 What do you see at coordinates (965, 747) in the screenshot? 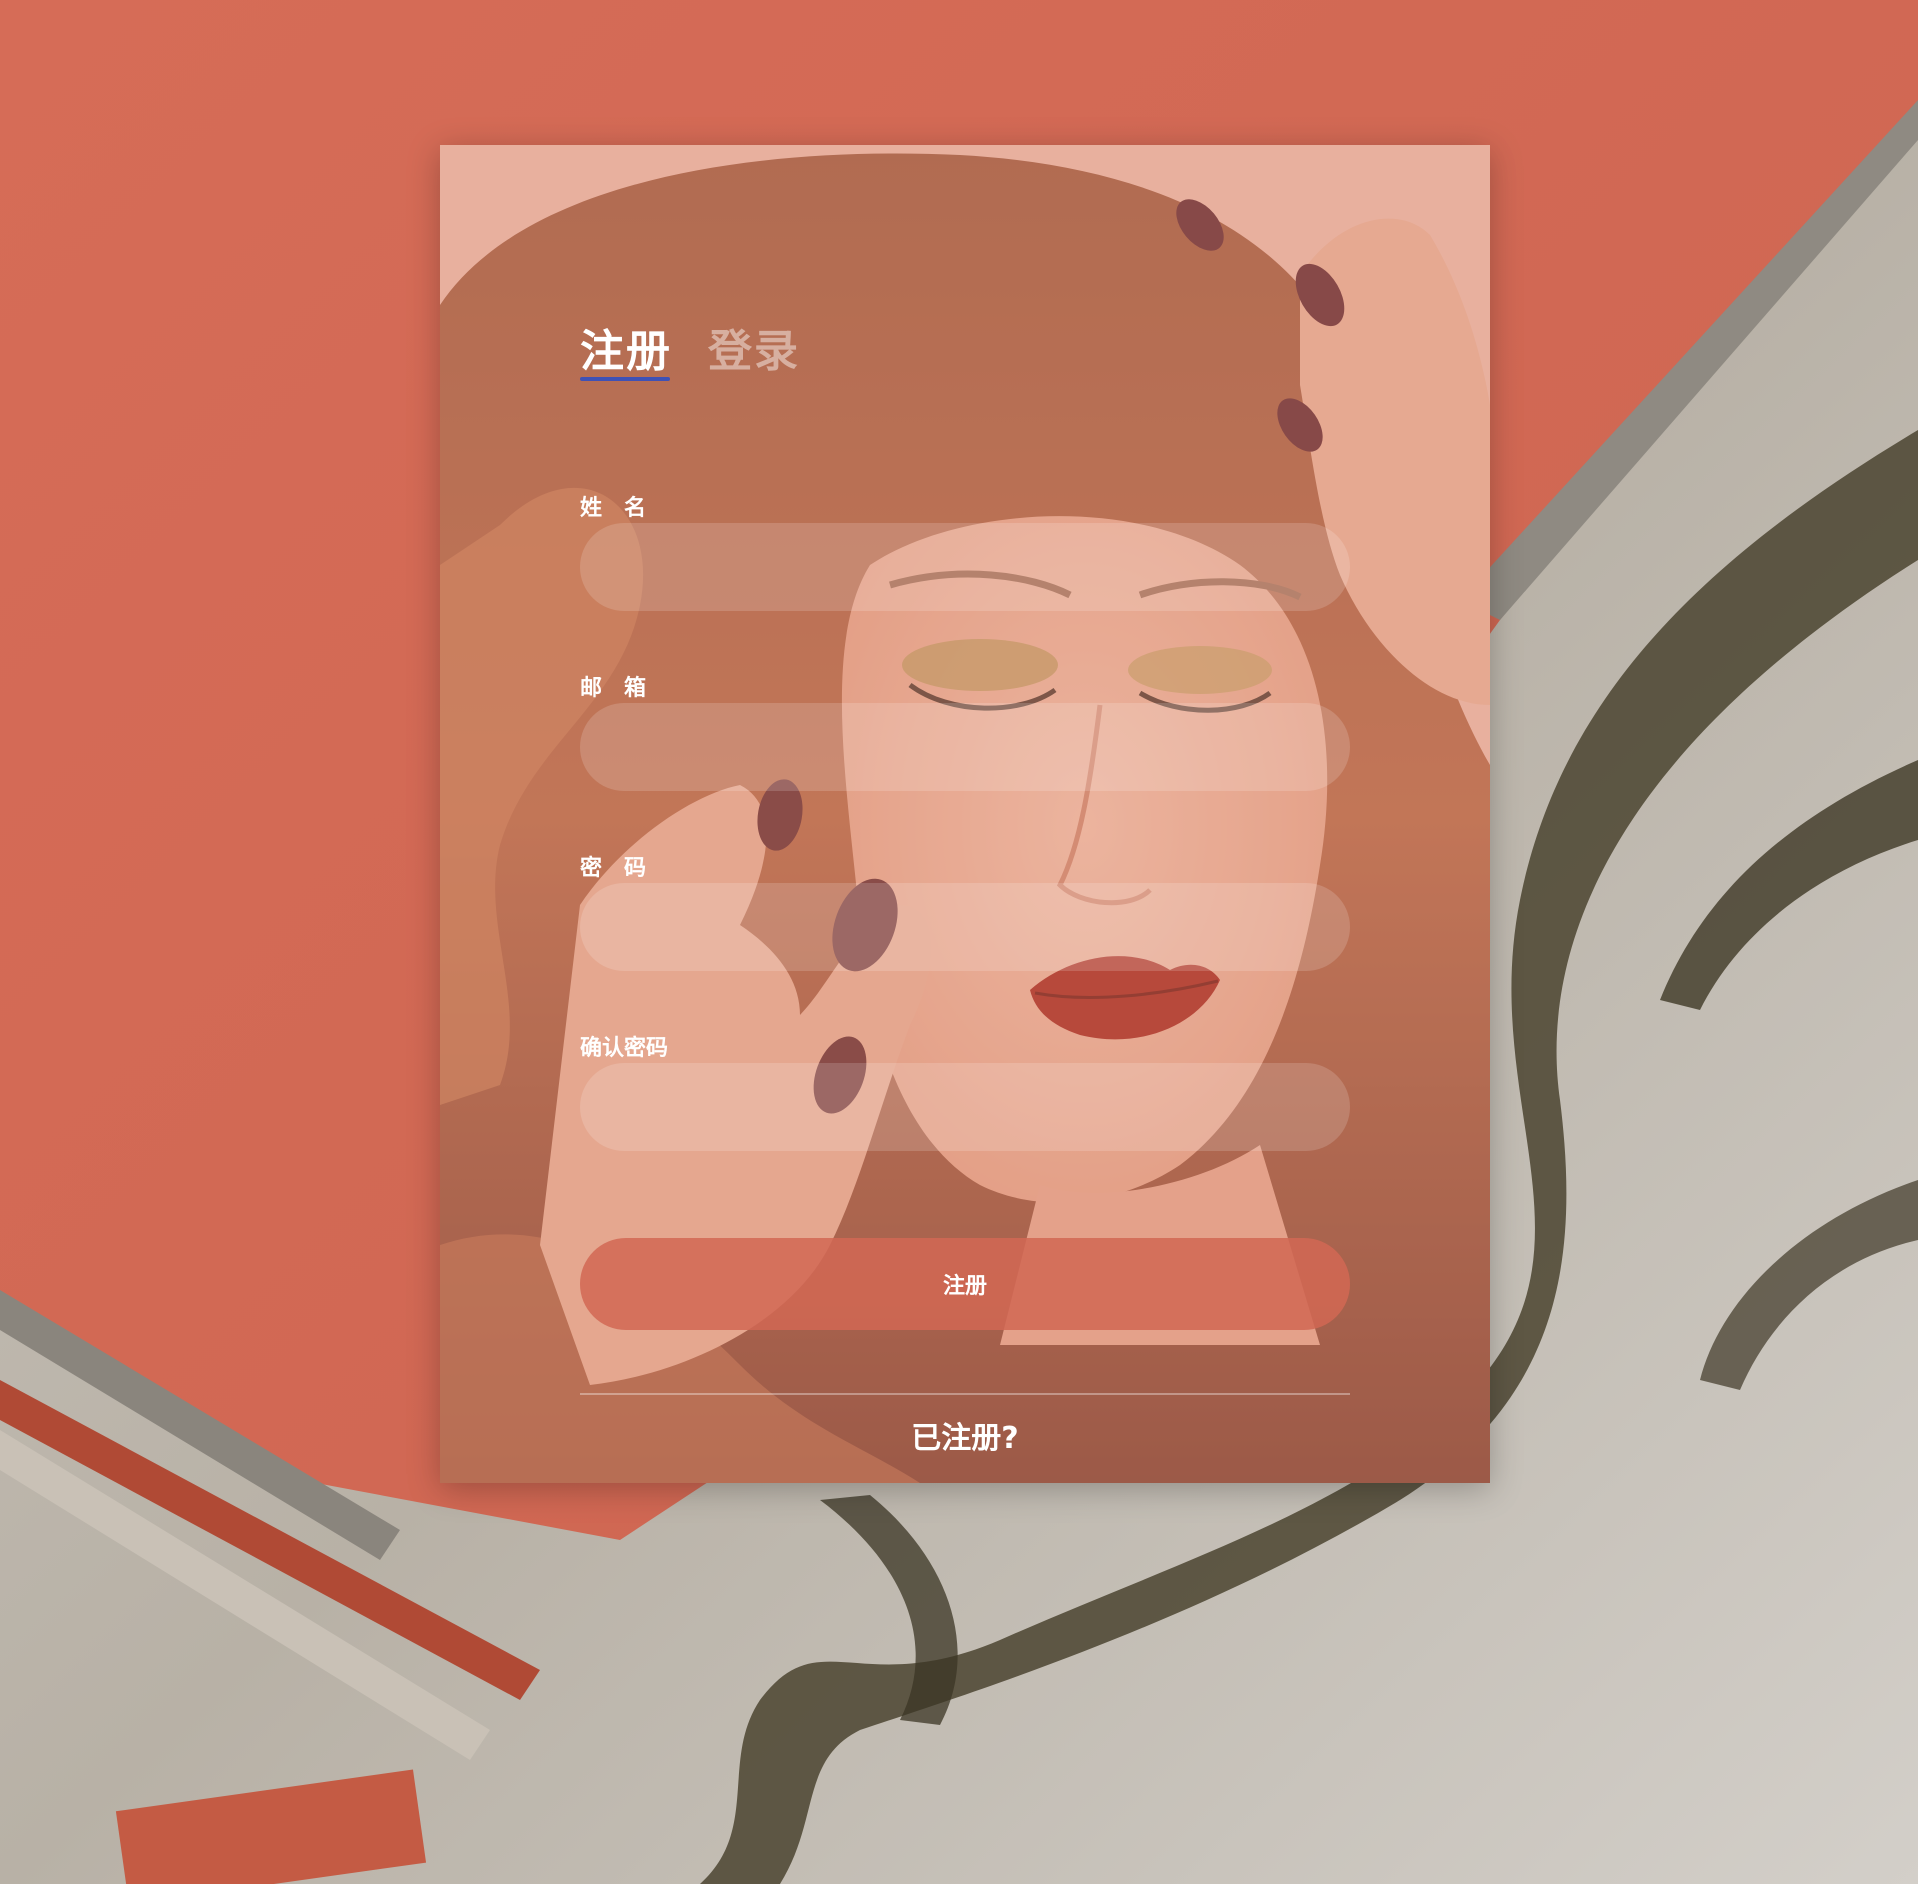
I see `email-input` at bounding box center [965, 747].